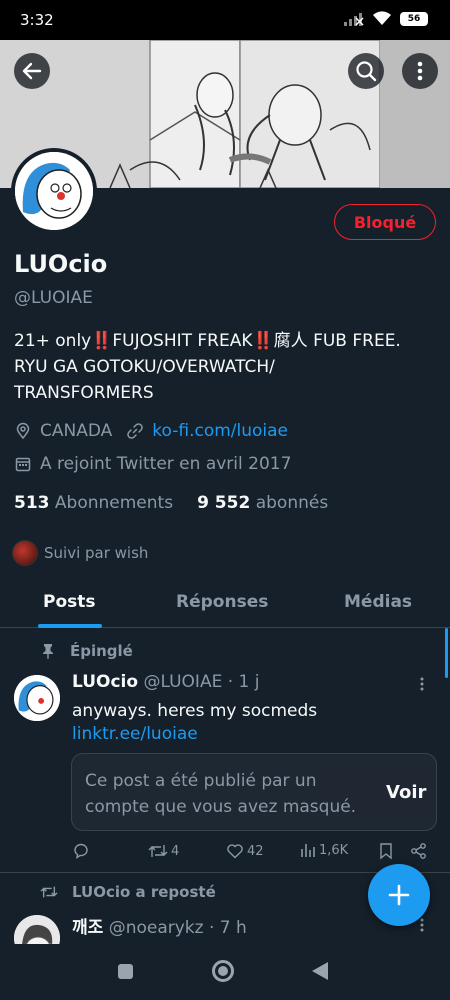  What do you see at coordinates (69, 602) in the screenshot?
I see `tab-posts: Posts` at bounding box center [69, 602].